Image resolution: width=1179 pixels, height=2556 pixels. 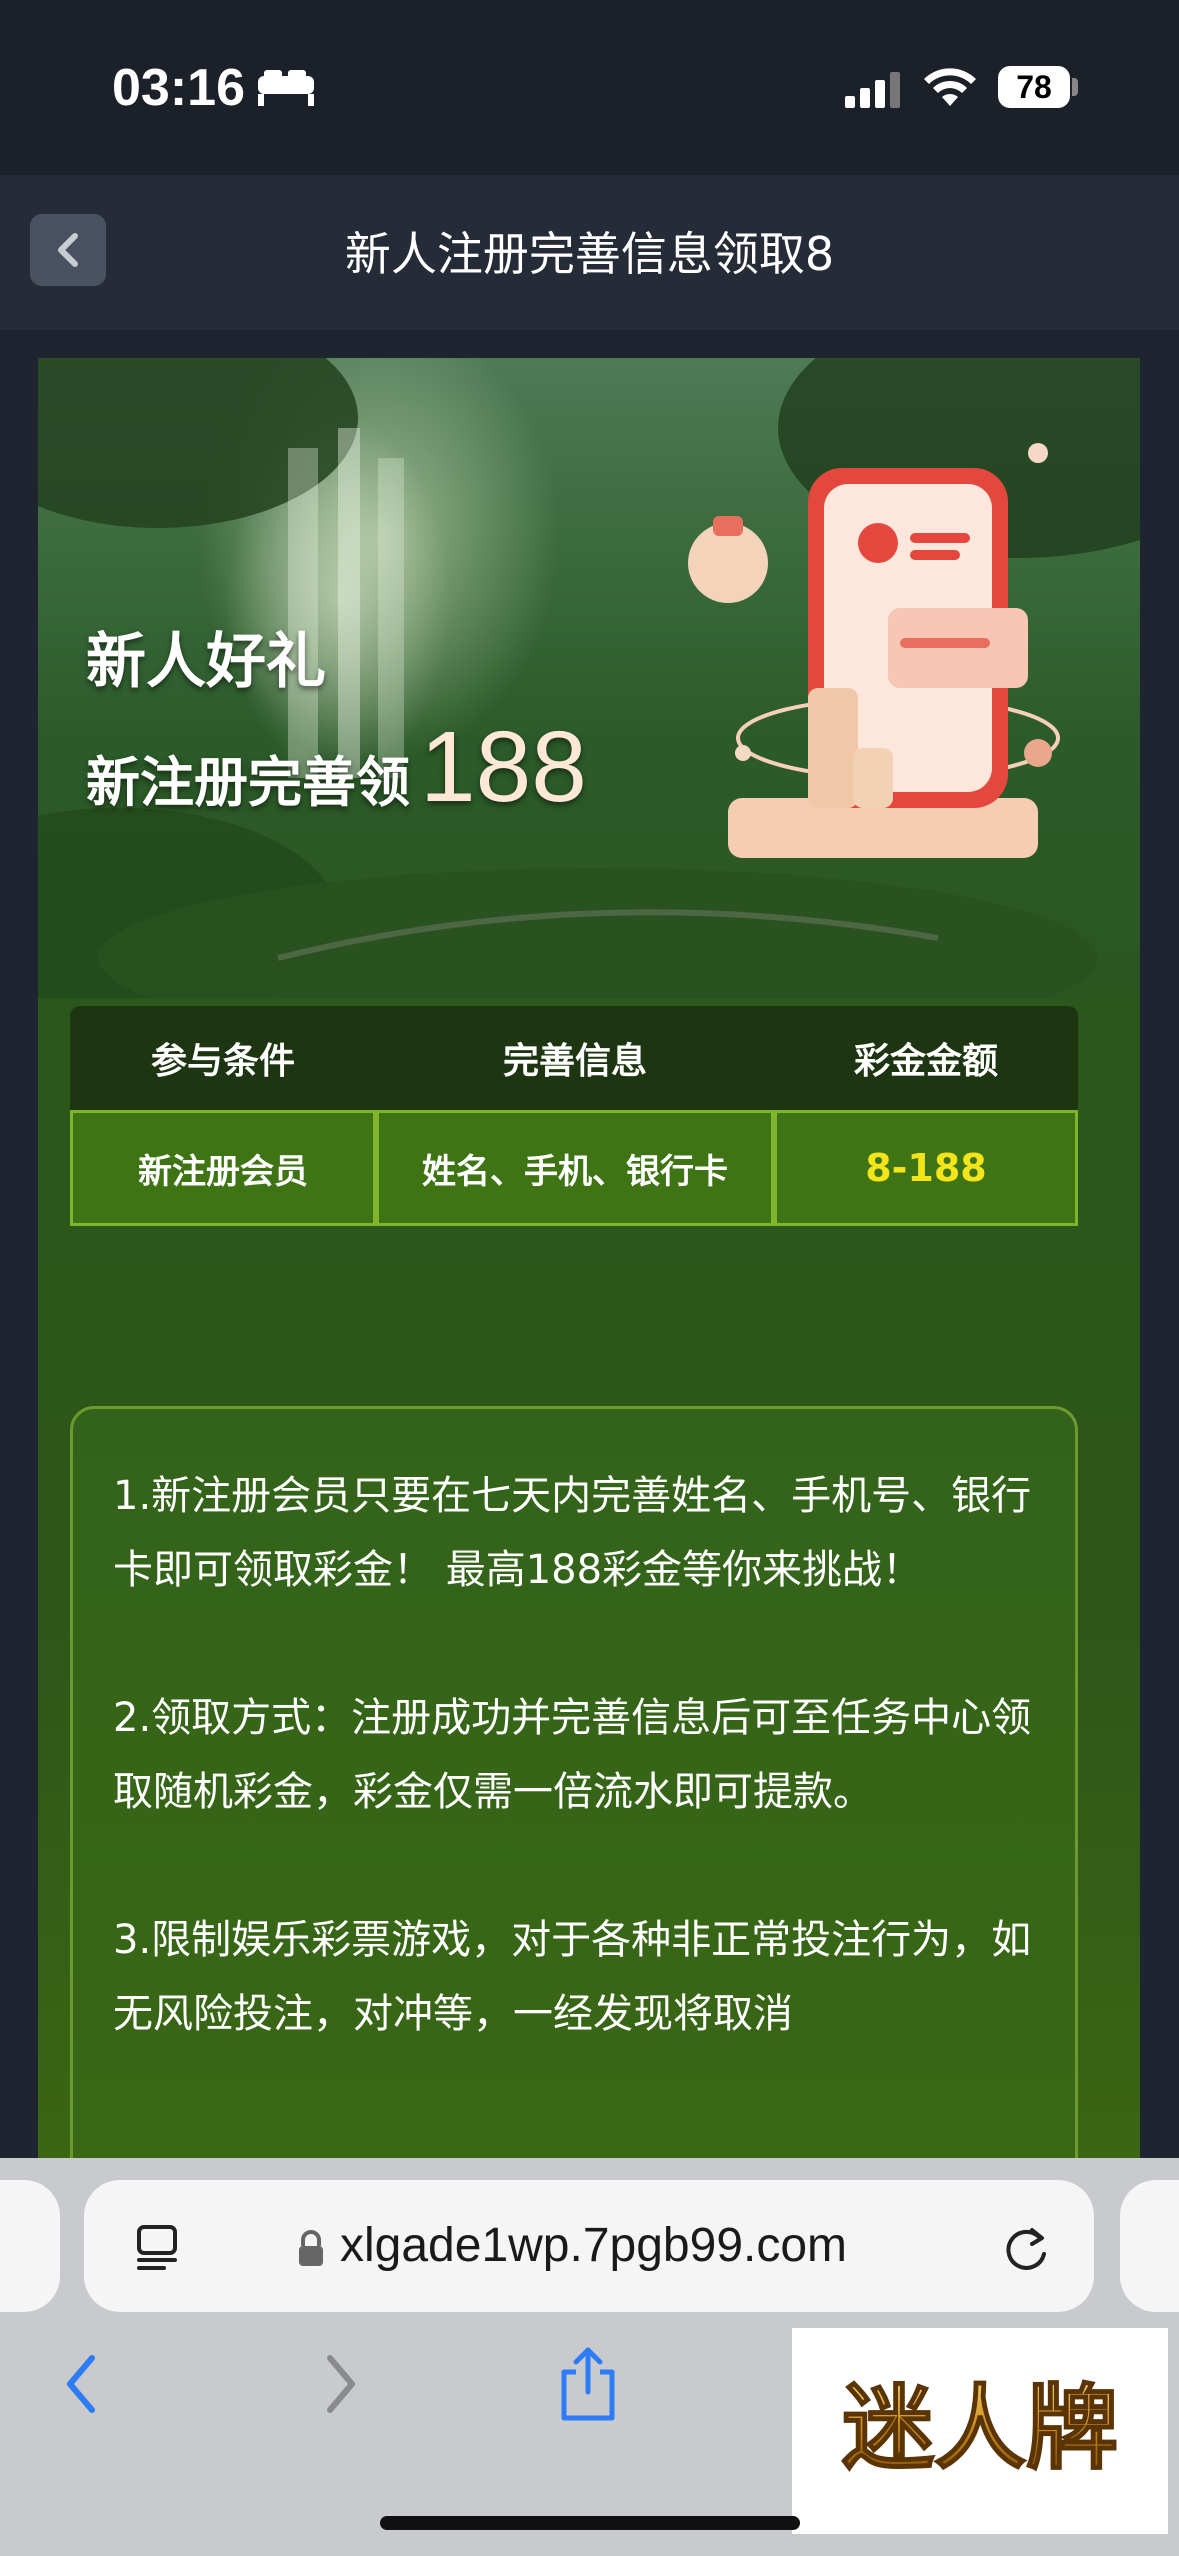 What do you see at coordinates (340, 2384) in the screenshot?
I see `forward-arrow-icon` at bounding box center [340, 2384].